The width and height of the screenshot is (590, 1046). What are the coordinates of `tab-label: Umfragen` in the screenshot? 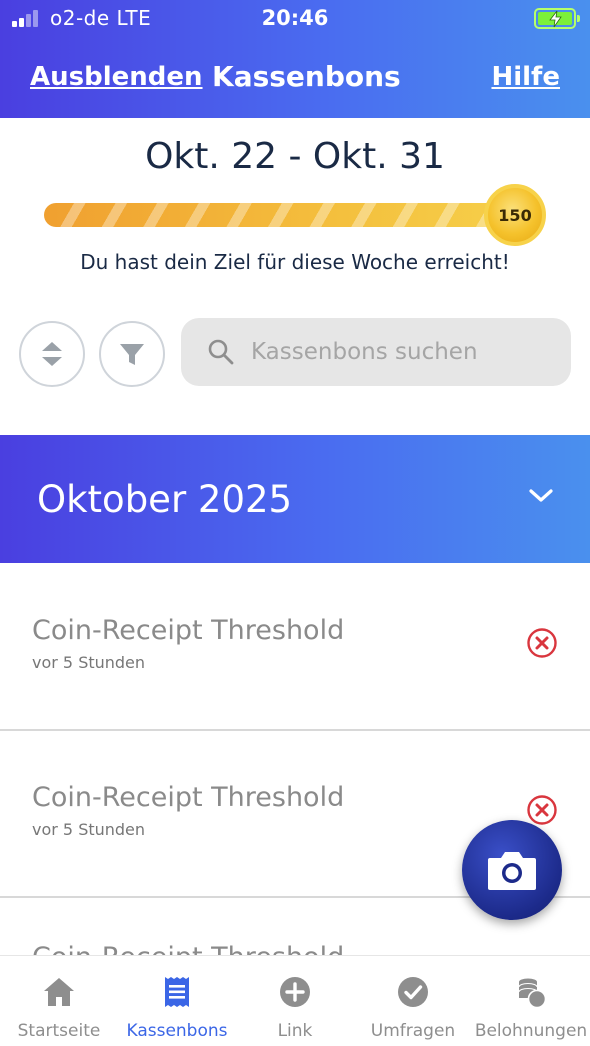 It's located at (413, 1031).